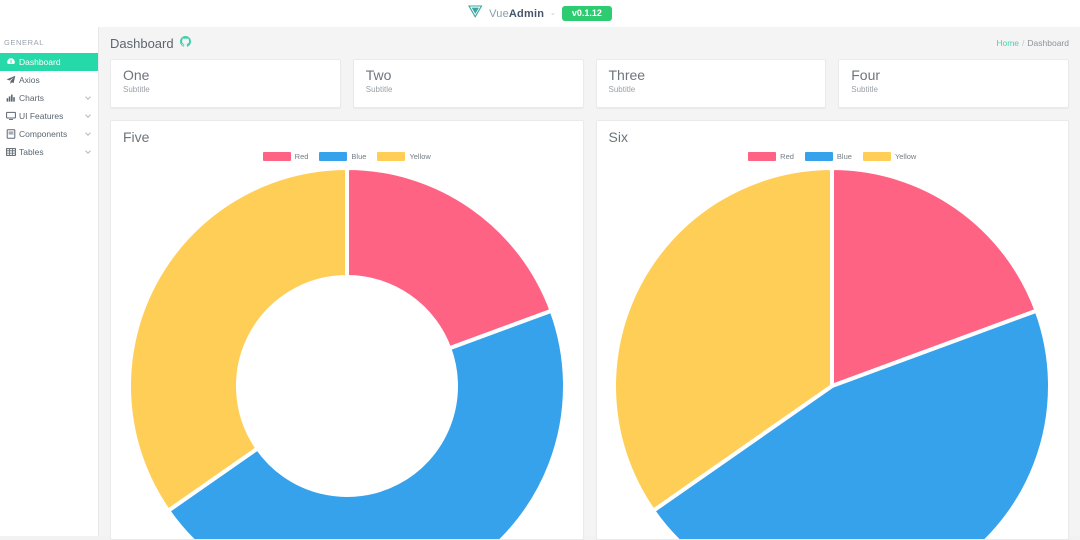 The height and width of the screenshot is (540, 1080). What do you see at coordinates (31, 152) in the screenshot?
I see `sidebar-item-label: Tables` at bounding box center [31, 152].